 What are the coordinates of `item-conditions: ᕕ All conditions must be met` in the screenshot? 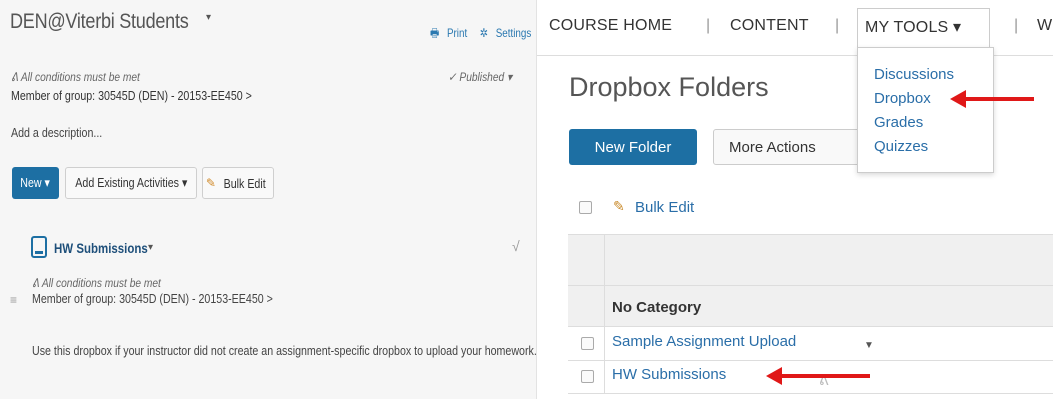 It's located at (96, 283).